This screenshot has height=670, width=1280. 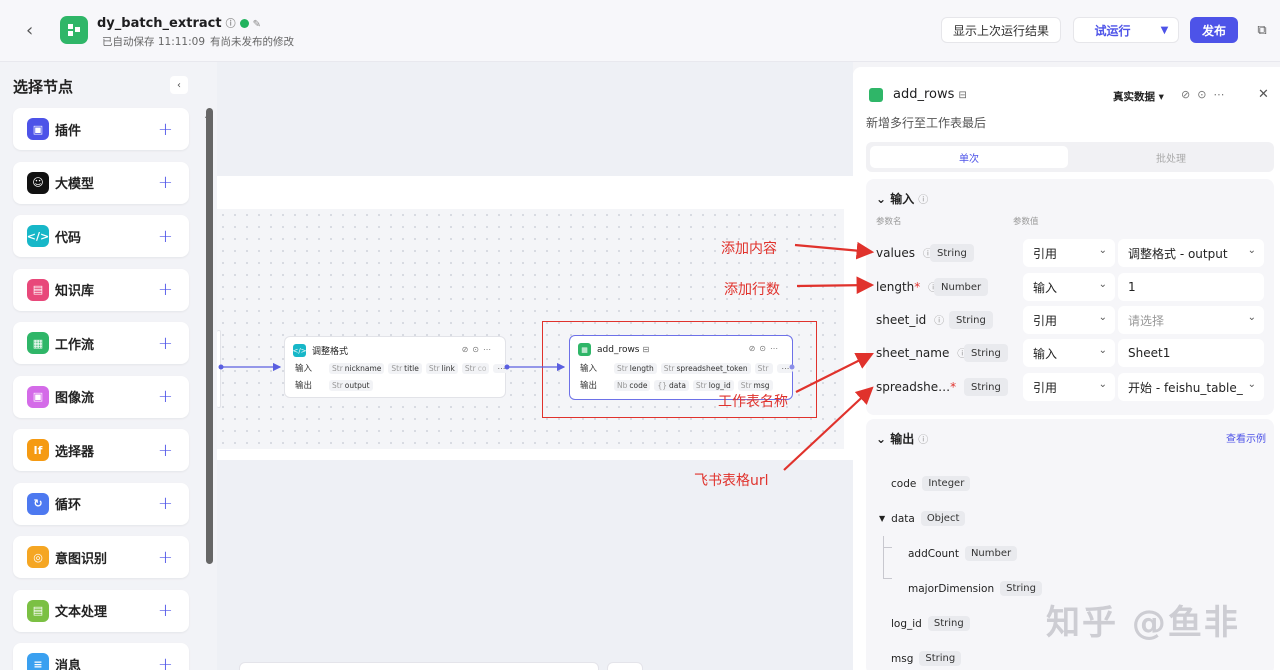 I want to click on node-type-icon: If, so click(x=38, y=450).